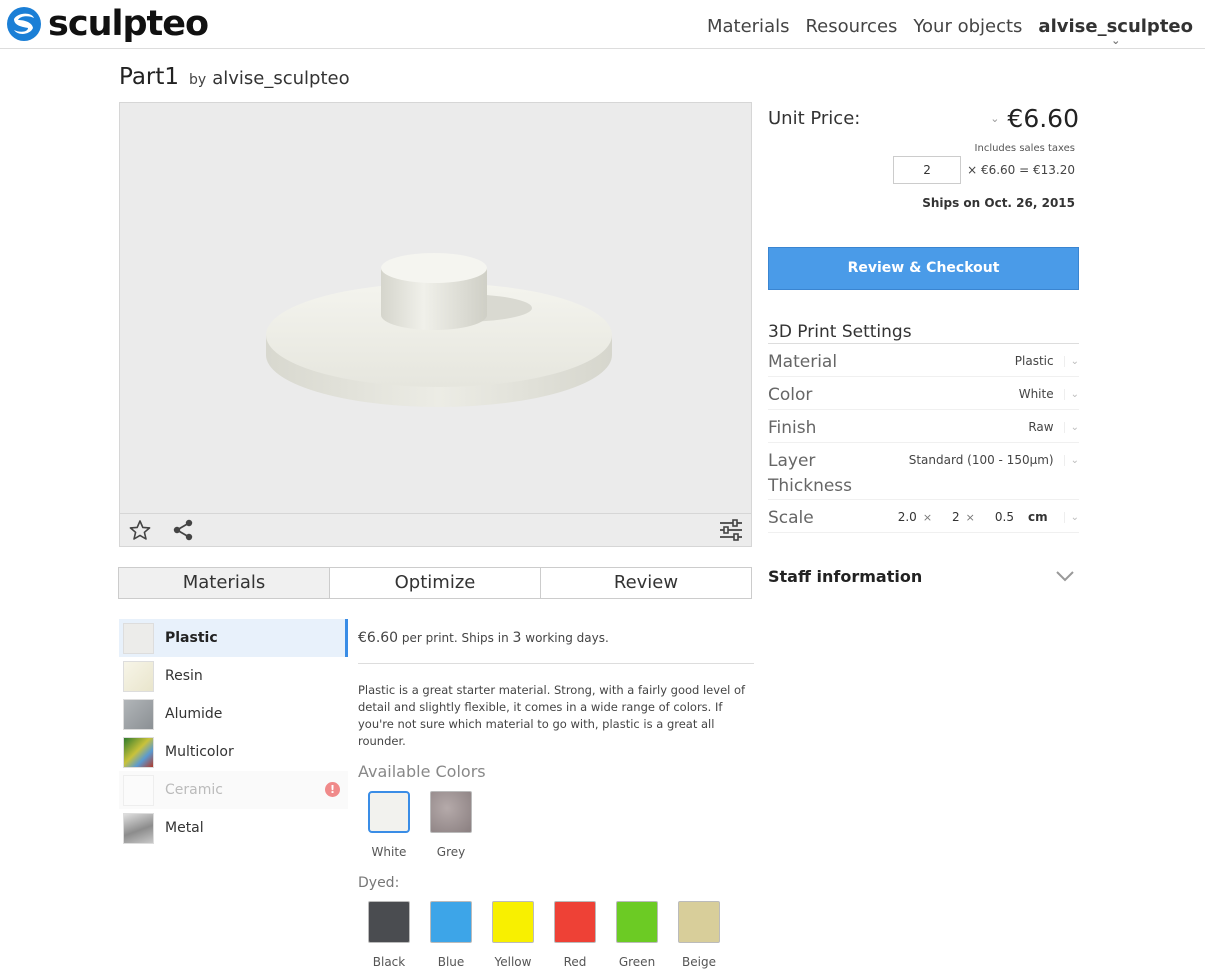 This screenshot has width=1205, height=969. What do you see at coordinates (645, 583) in the screenshot?
I see `tab-review: Review` at bounding box center [645, 583].